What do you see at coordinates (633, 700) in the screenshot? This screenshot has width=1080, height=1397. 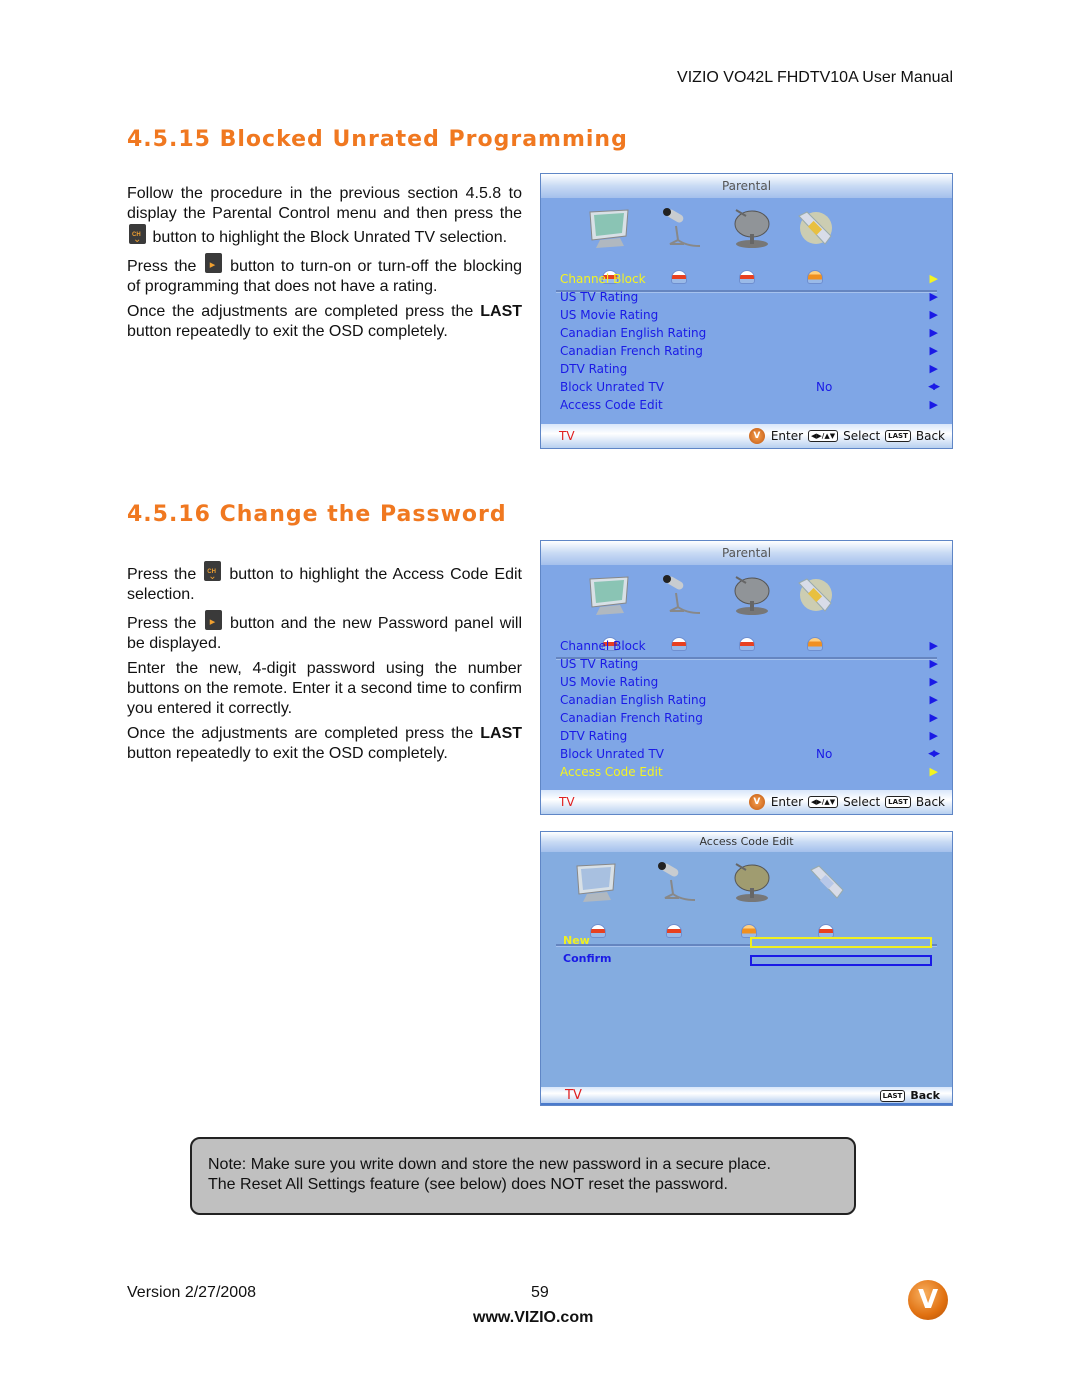 I see `menu-item-label: Canadian English Rating` at bounding box center [633, 700].